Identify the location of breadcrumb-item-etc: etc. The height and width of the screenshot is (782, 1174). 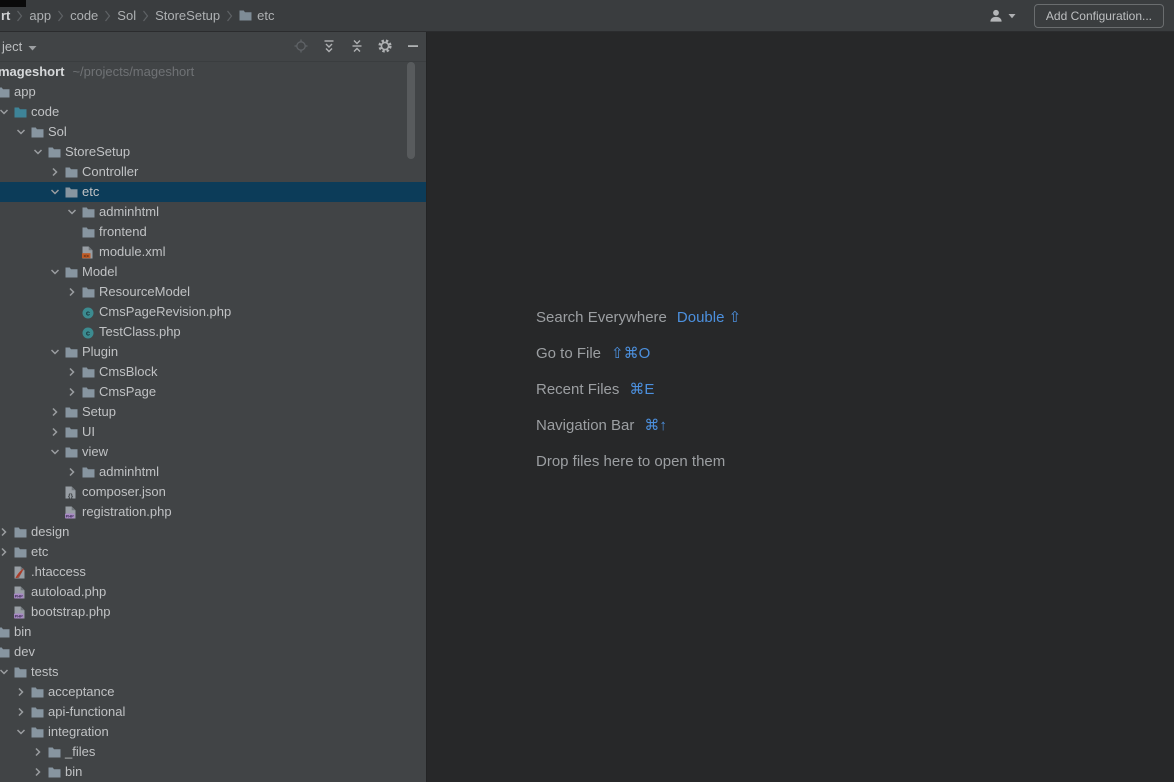
(256, 15).